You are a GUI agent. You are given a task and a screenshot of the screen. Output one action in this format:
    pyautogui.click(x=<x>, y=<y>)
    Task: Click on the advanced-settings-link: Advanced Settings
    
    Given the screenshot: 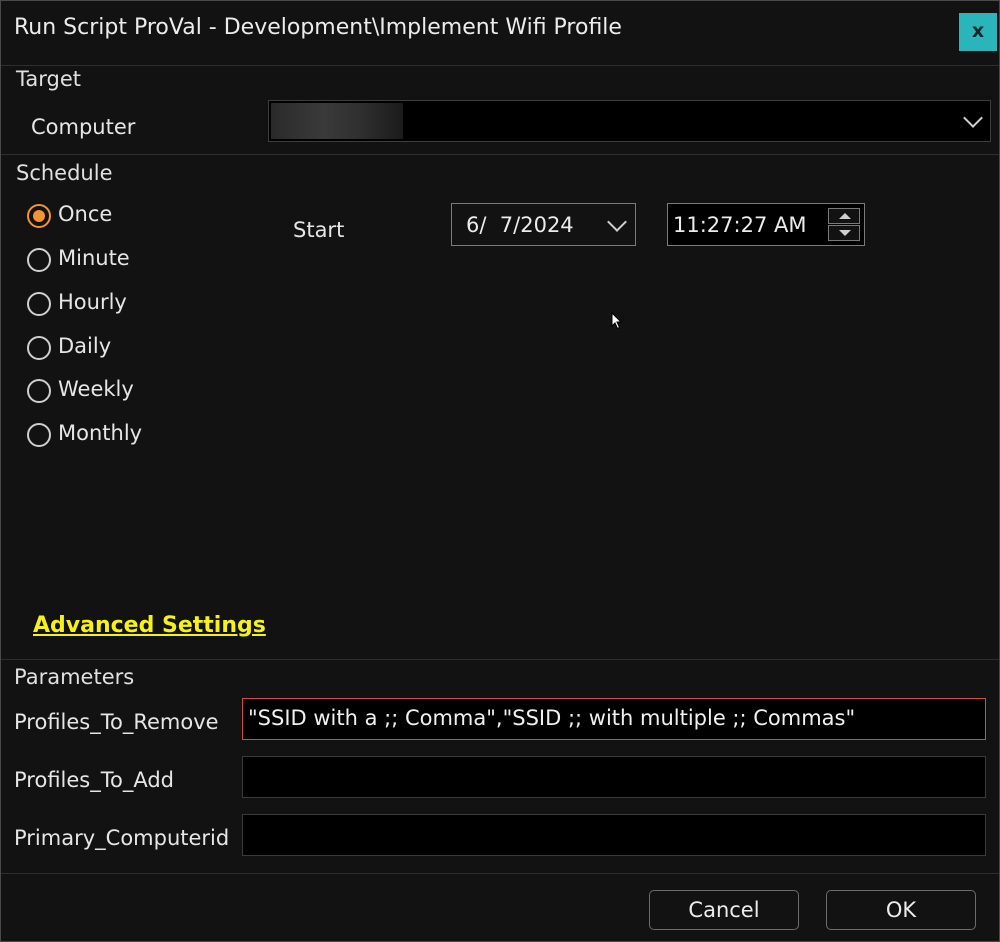 What is the action you would take?
    pyautogui.click(x=149, y=625)
    